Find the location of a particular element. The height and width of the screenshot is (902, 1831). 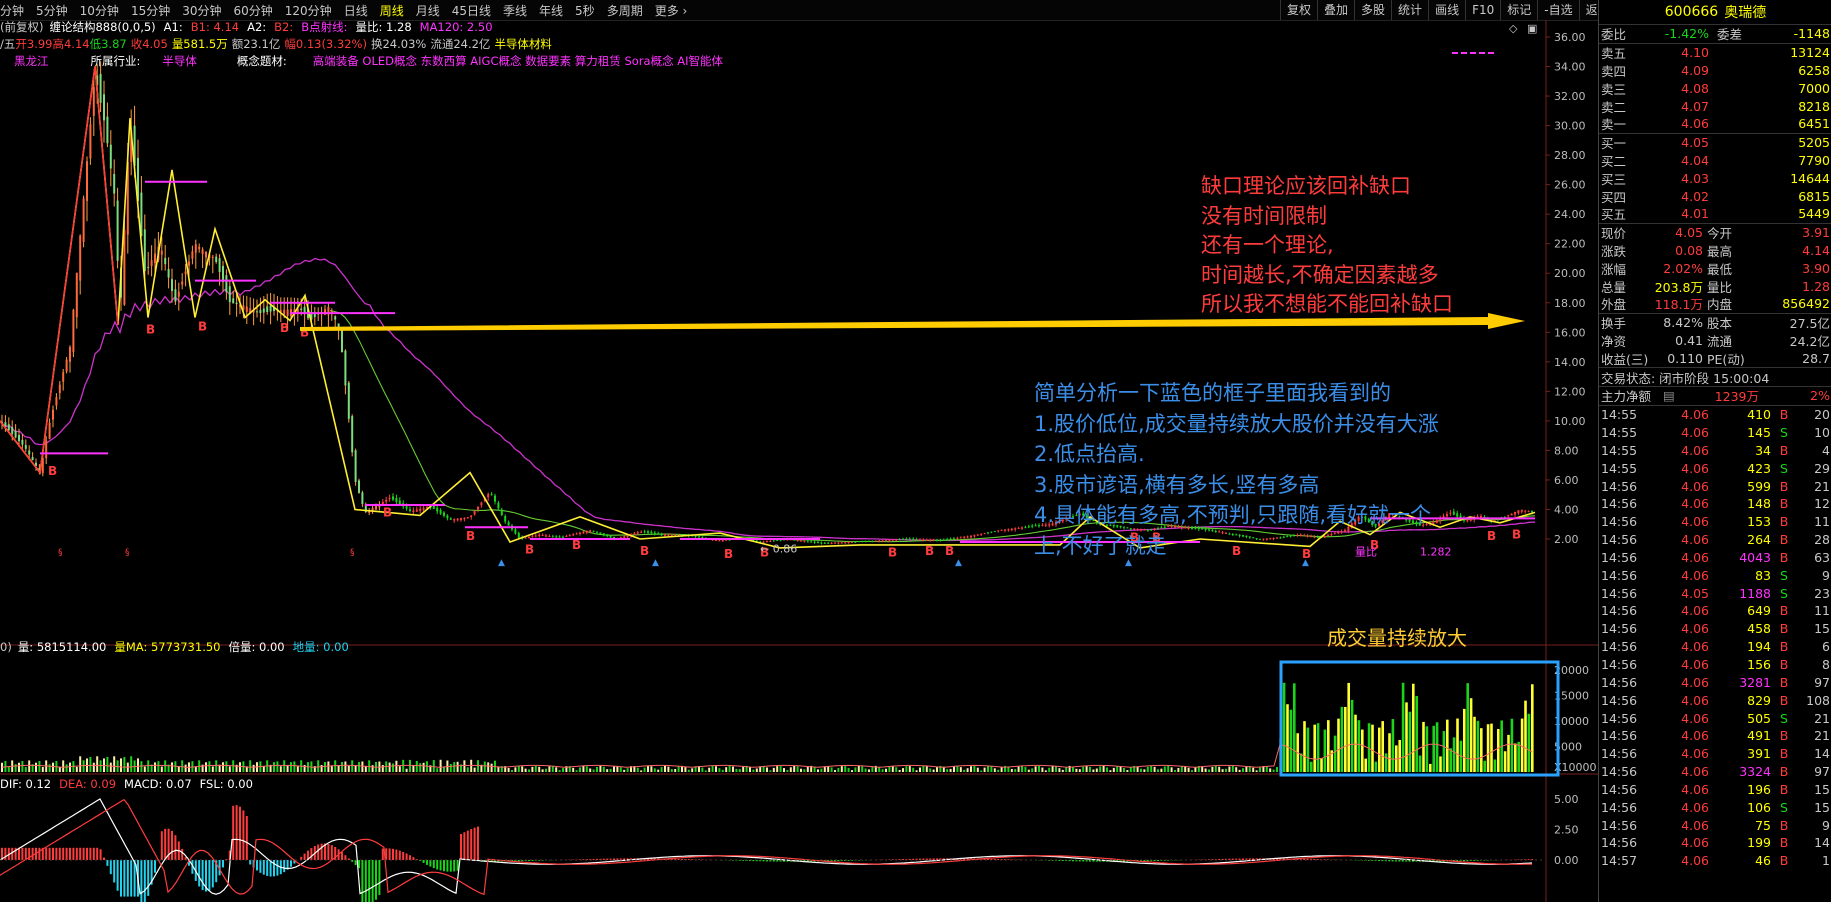

period-tab: 30分钟 is located at coordinates (201, 10).